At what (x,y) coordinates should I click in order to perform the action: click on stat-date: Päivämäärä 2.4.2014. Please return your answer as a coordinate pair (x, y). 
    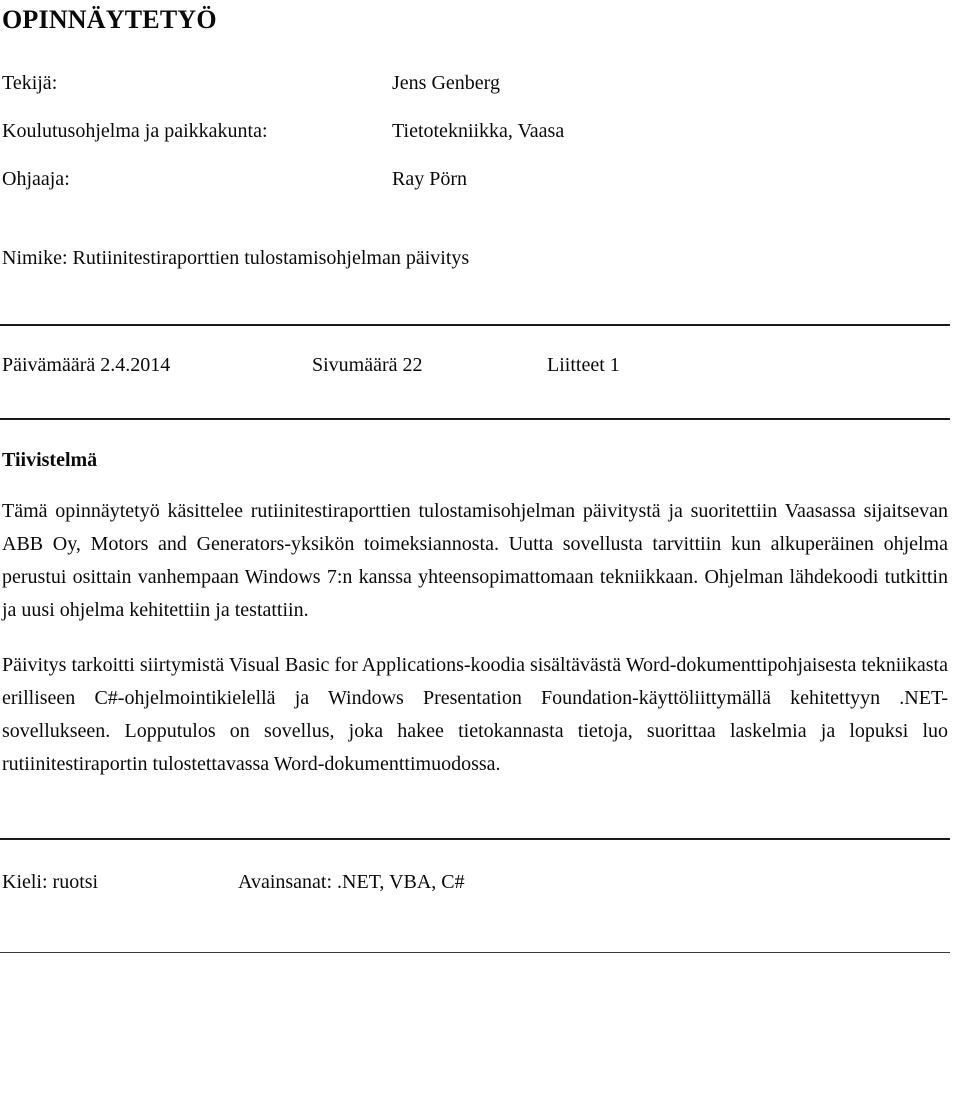
    Looking at the image, I should click on (86, 365).